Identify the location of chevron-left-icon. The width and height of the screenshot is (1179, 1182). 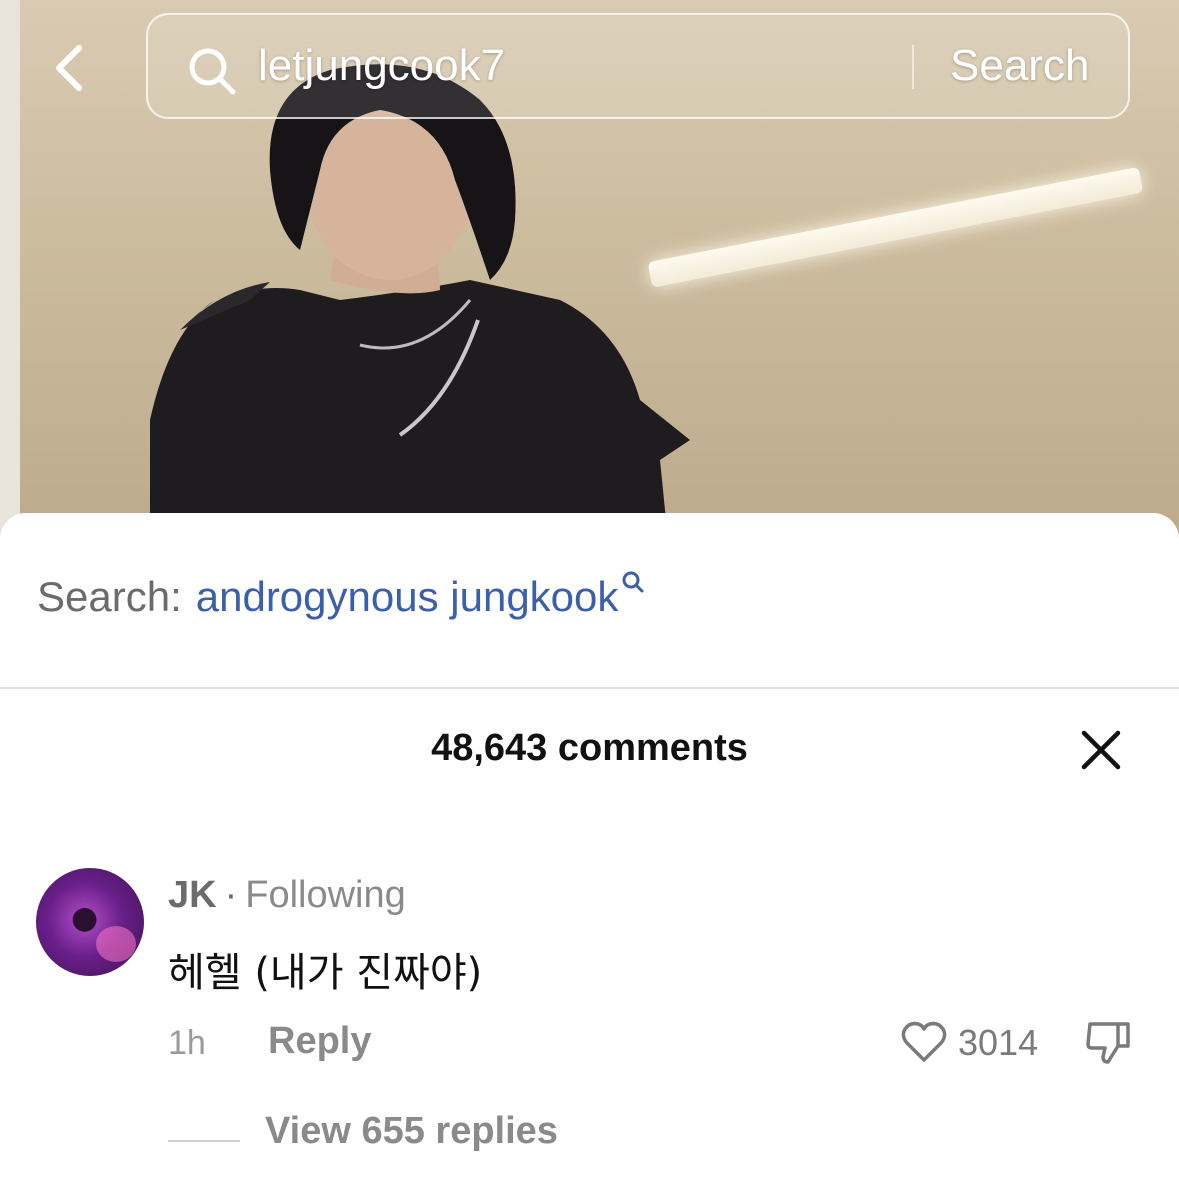
(69, 68).